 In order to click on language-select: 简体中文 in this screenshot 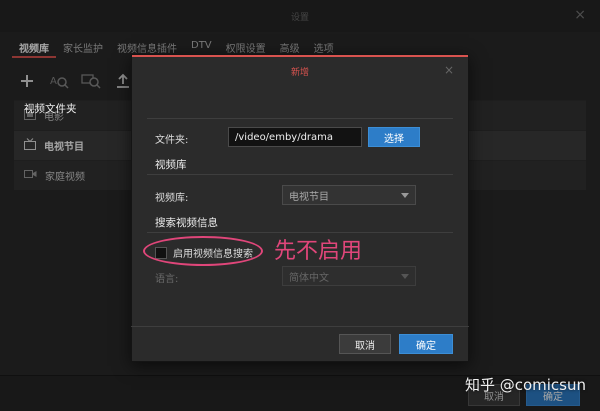, I will do `click(349, 276)`.